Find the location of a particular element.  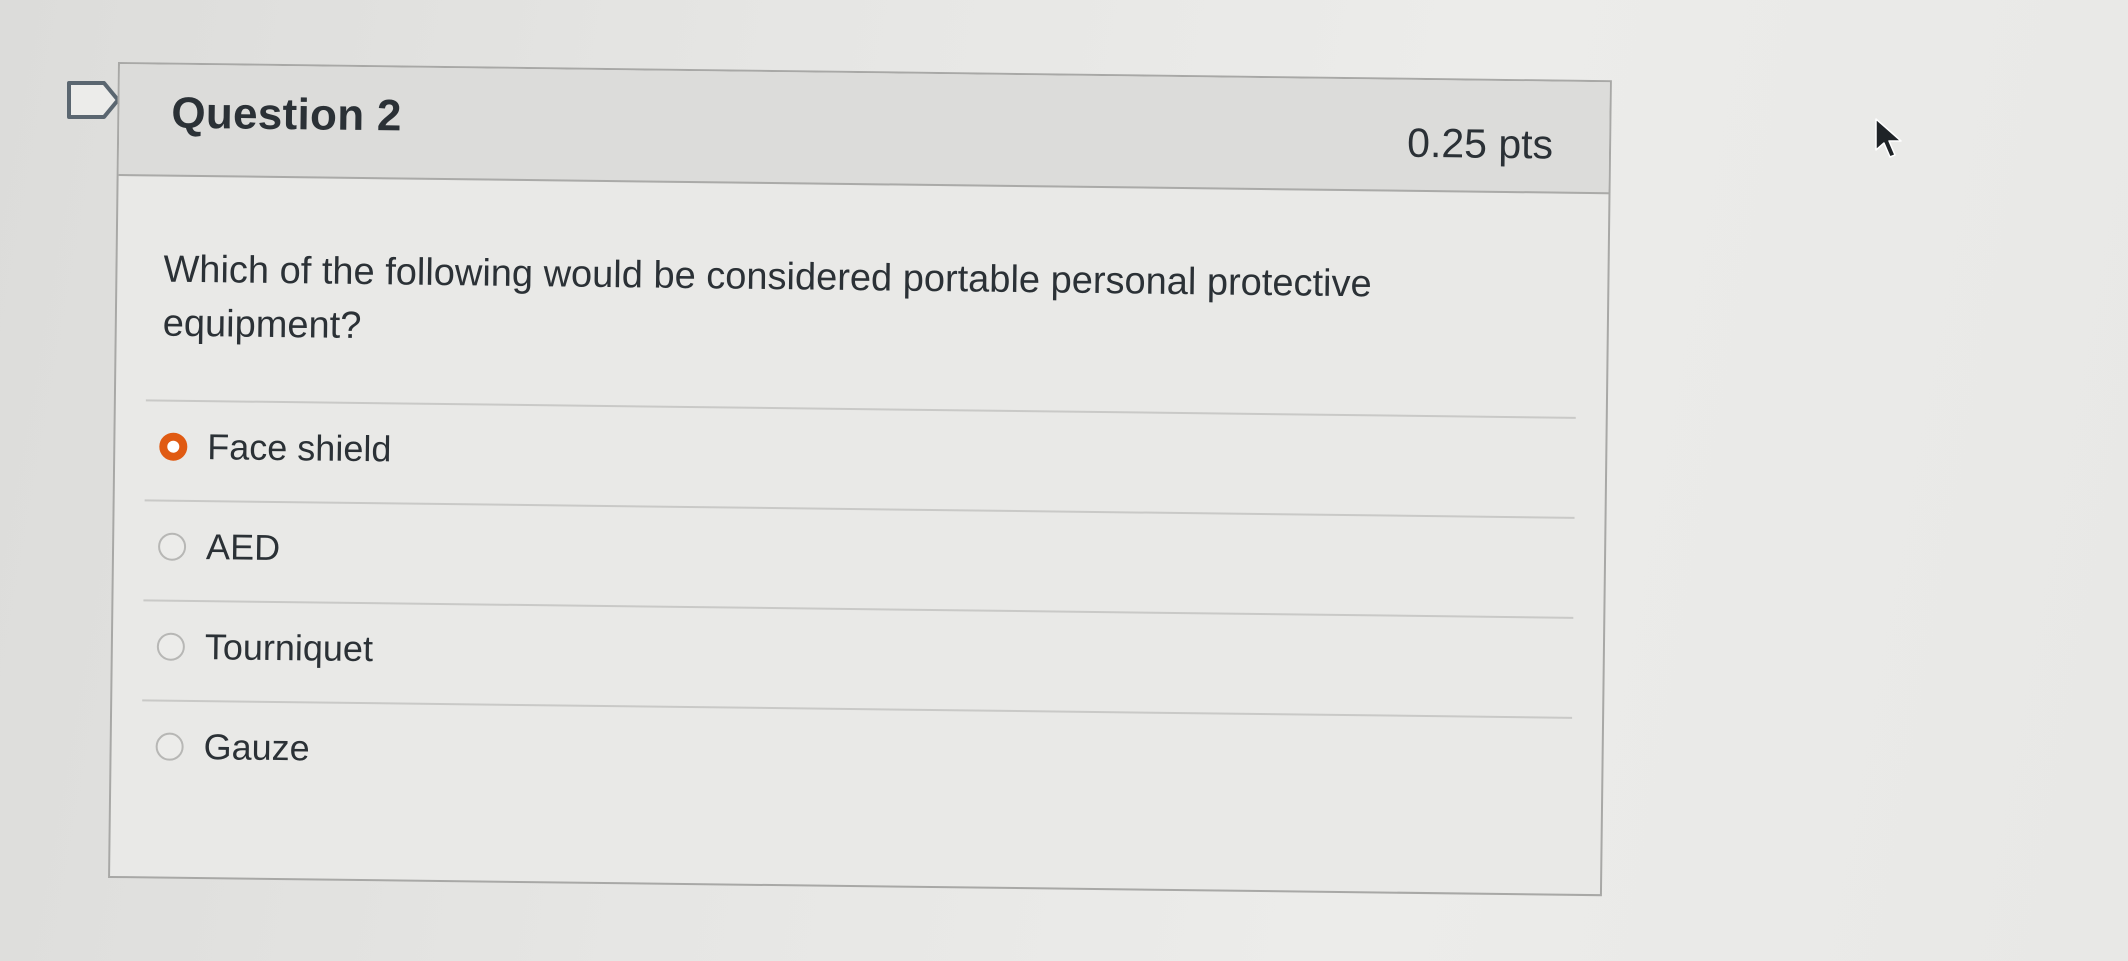

radio-button-selected is located at coordinates (173, 446).